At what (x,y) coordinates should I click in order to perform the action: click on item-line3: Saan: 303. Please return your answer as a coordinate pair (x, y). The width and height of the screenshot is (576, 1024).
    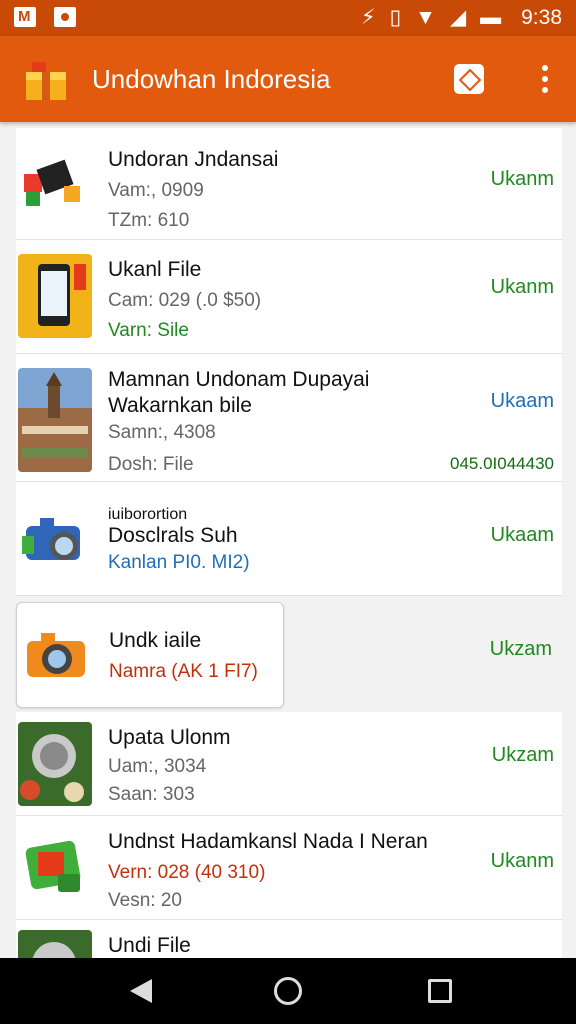
    Looking at the image, I should click on (151, 794).